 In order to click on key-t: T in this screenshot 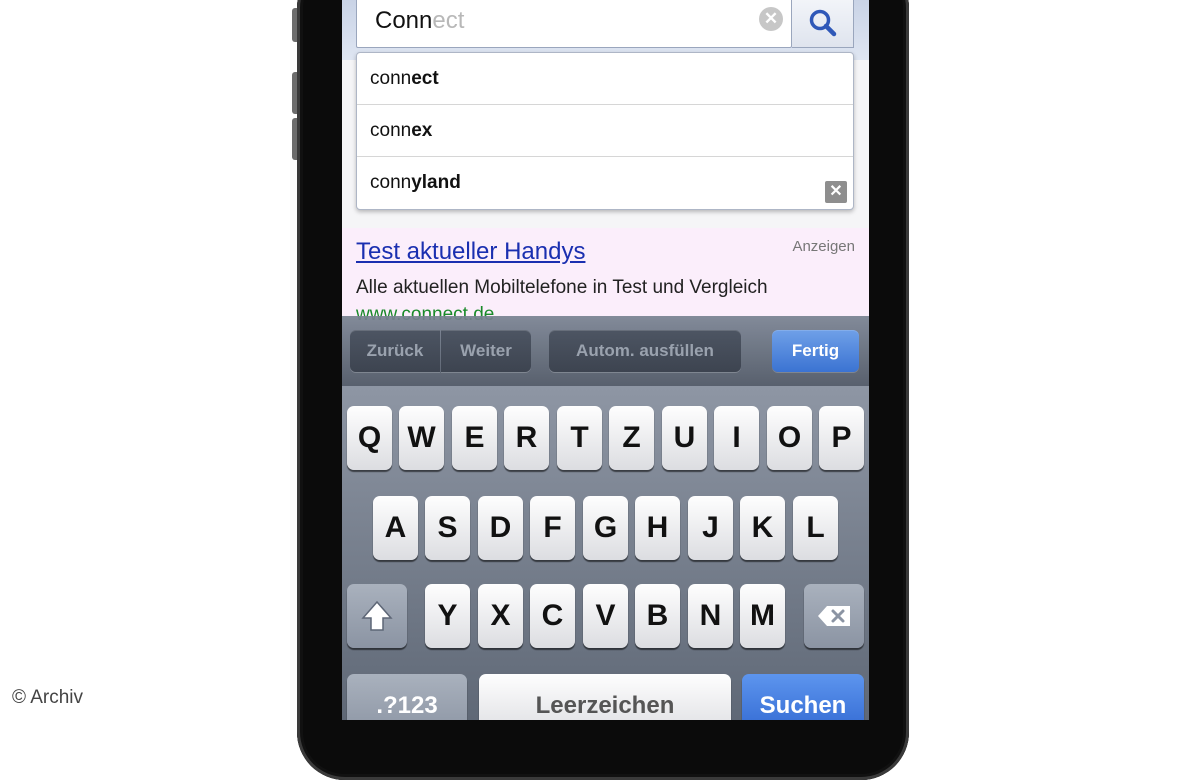, I will do `click(579, 438)`.